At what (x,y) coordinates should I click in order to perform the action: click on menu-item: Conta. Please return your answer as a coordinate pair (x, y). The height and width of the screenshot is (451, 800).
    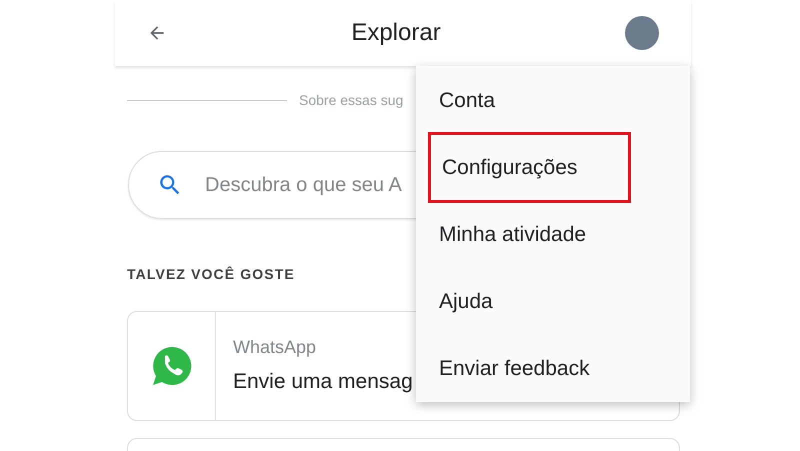
    Looking at the image, I should click on (467, 100).